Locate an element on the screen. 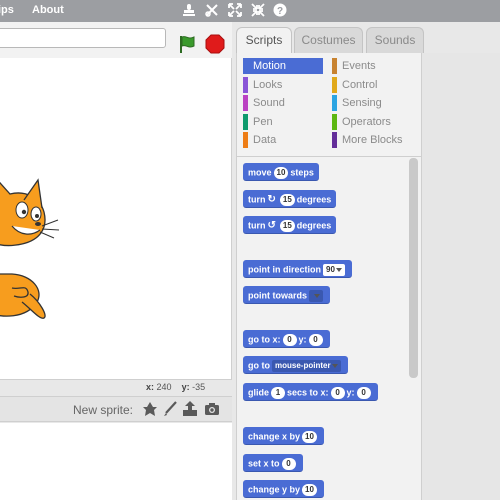  category-more-blocks: More Blocks is located at coordinates (374, 140).